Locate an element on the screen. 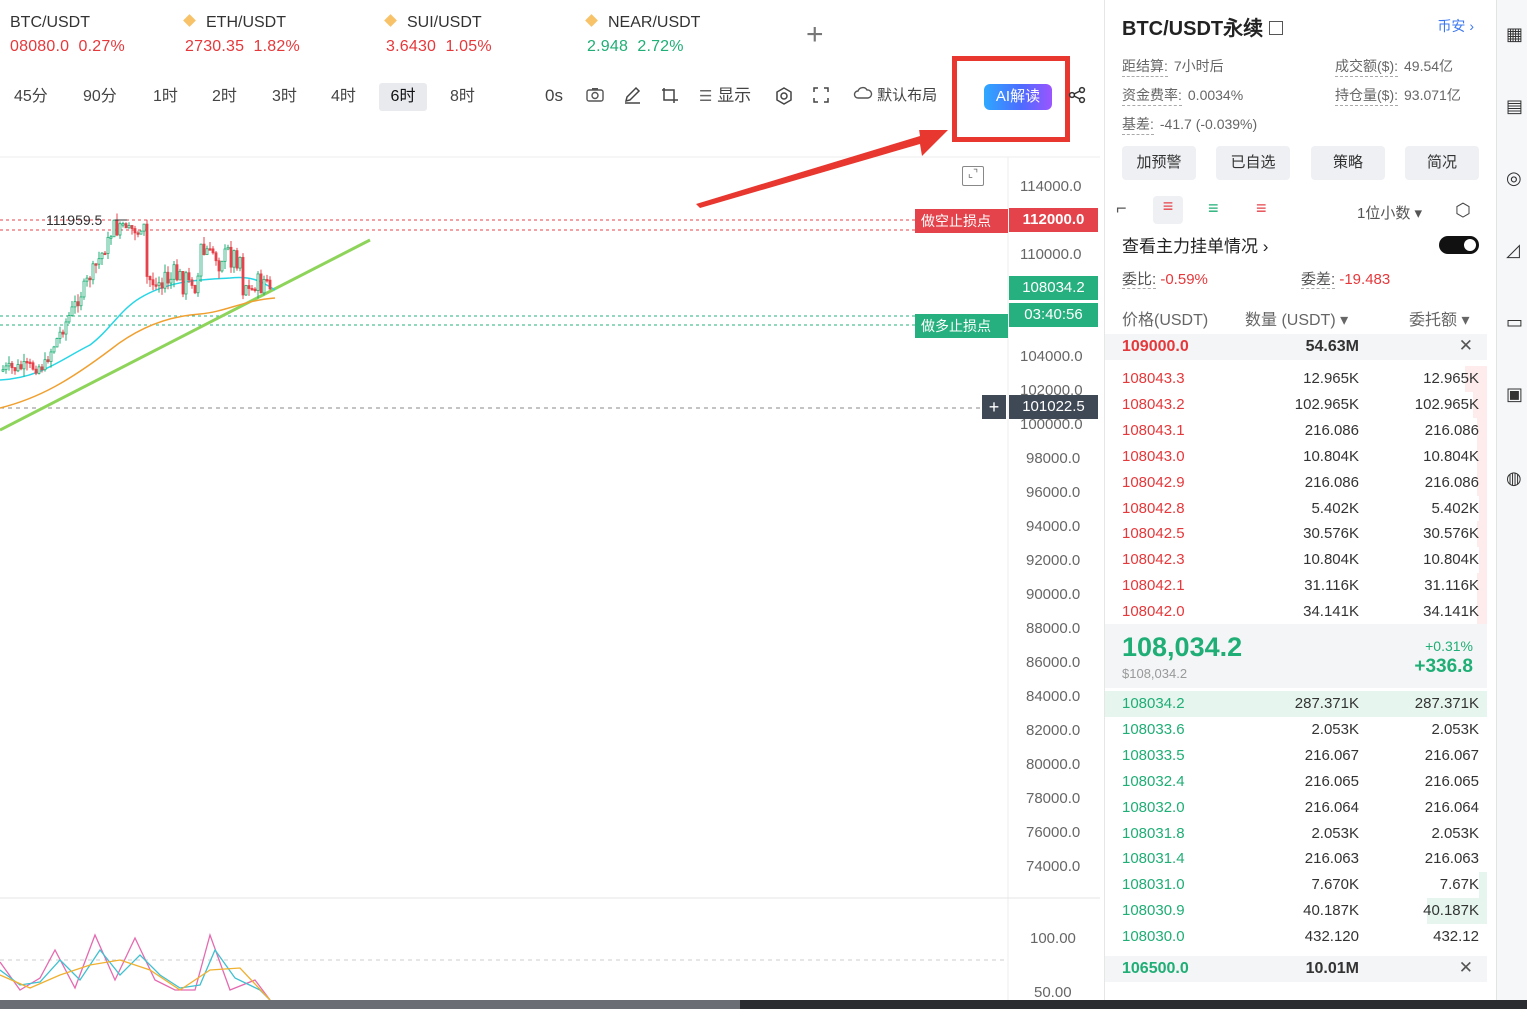 The image size is (1527, 1009). timeframe-8h: 8时 is located at coordinates (462, 97).